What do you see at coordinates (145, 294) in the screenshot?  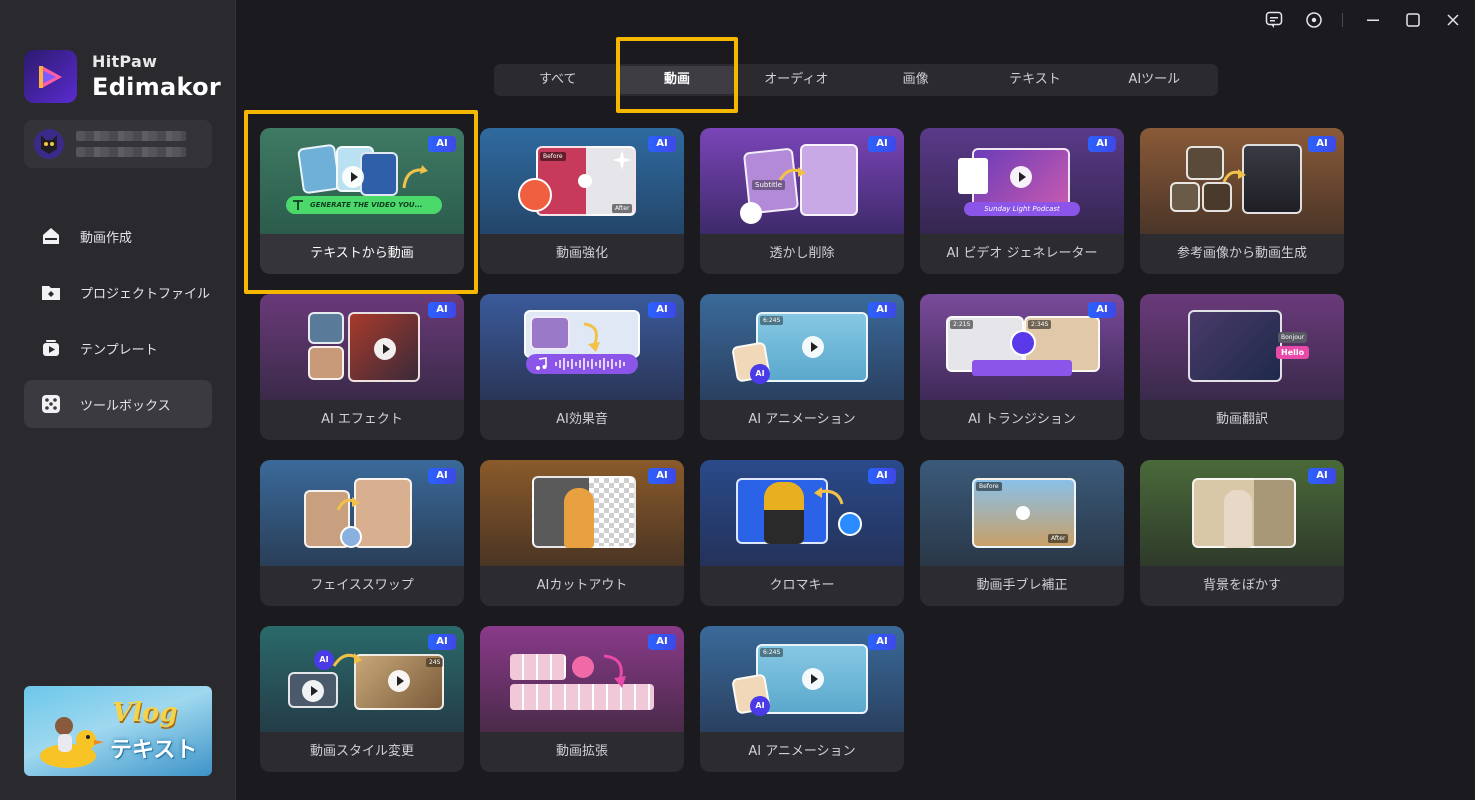 I see `sidebar-item-label: プロジェクトファイル` at bounding box center [145, 294].